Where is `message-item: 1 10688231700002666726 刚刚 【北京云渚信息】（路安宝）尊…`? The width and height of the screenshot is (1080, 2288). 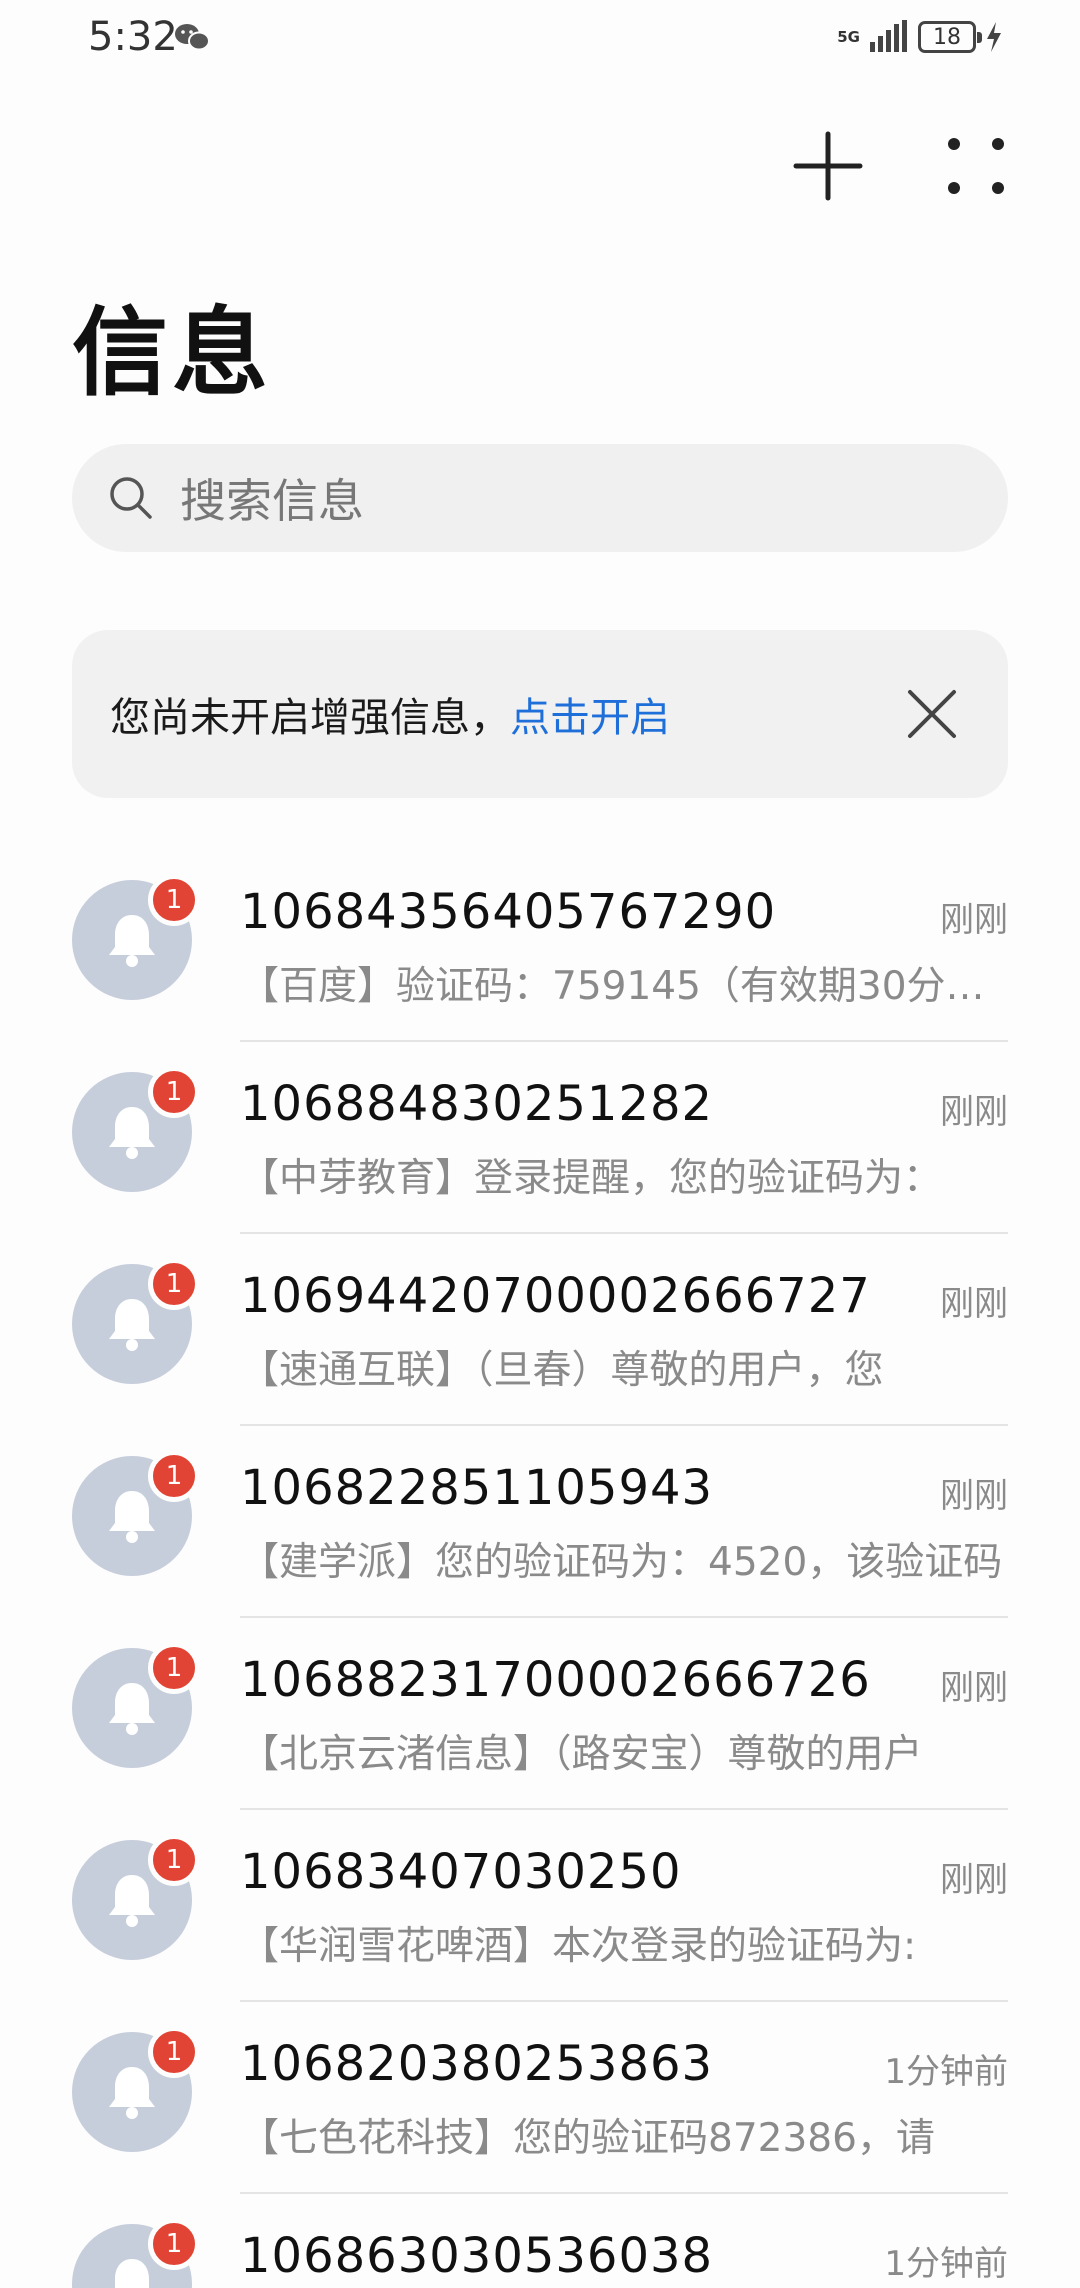
message-item: 1 10688231700002666726 刚刚 【北京云渚信息】（路安宝）尊… is located at coordinates (540, 1714).